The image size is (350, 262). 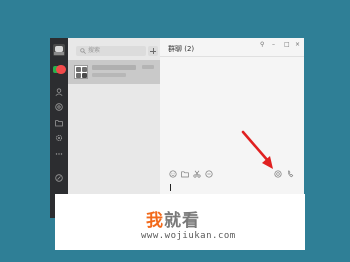 I want to click on start-group-chat-button, so click(x=153, y=51).